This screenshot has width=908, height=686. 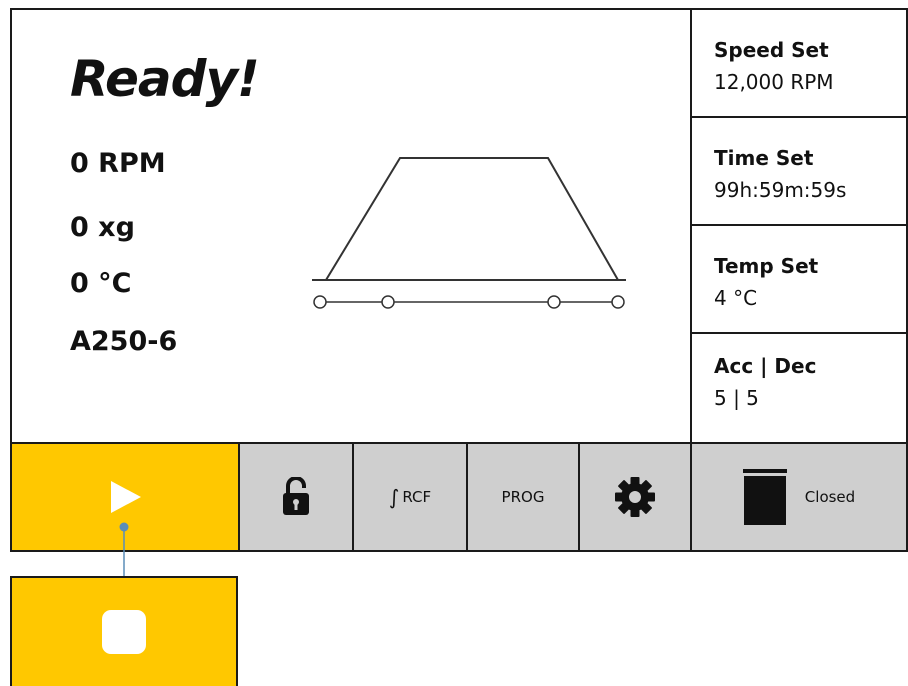 I want to click on stop-icon, so click(x=124, y=632).